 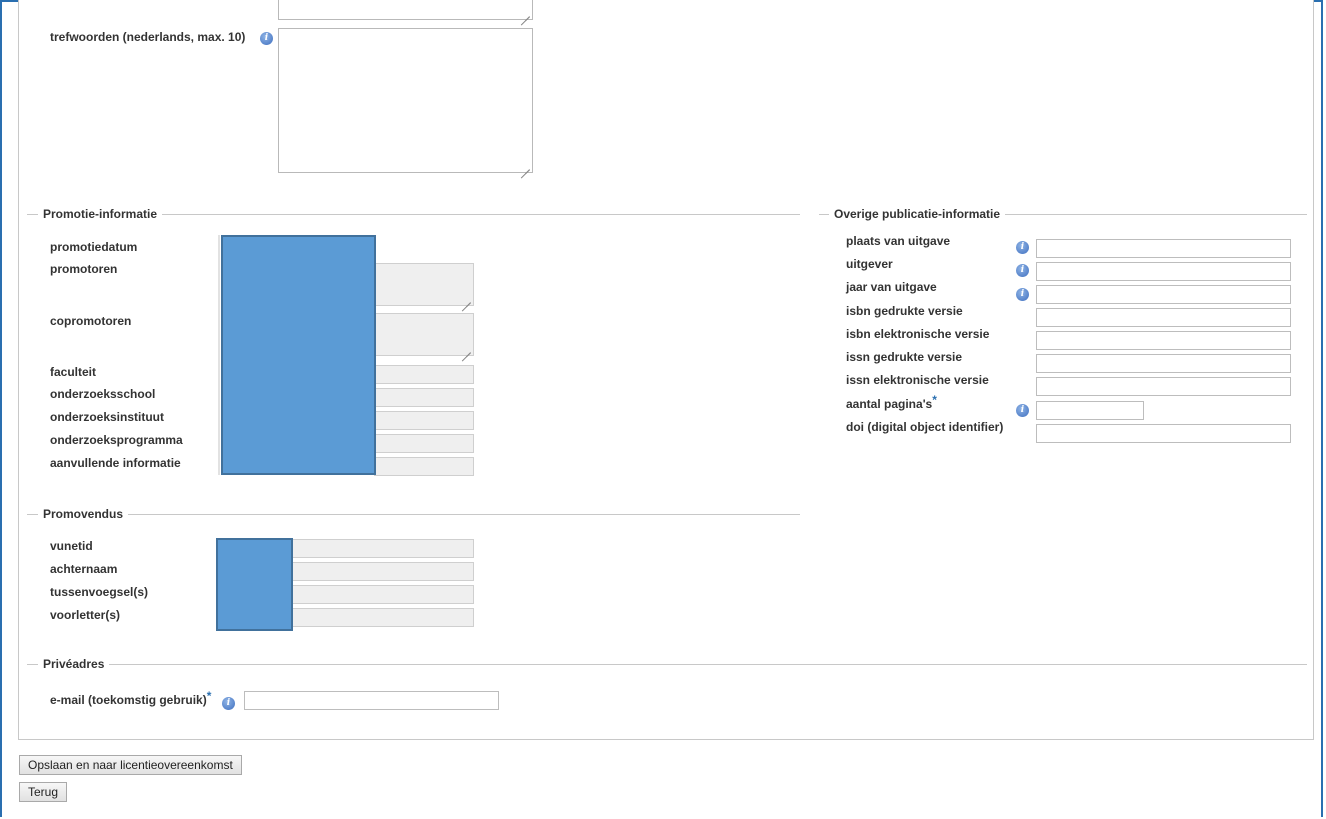 What do you see at coordinates (130, 765) in the screenshot?
I see `save-and-license-button: Opslaan en naar licentieovereenkomst` at bounding box center [130, 765].